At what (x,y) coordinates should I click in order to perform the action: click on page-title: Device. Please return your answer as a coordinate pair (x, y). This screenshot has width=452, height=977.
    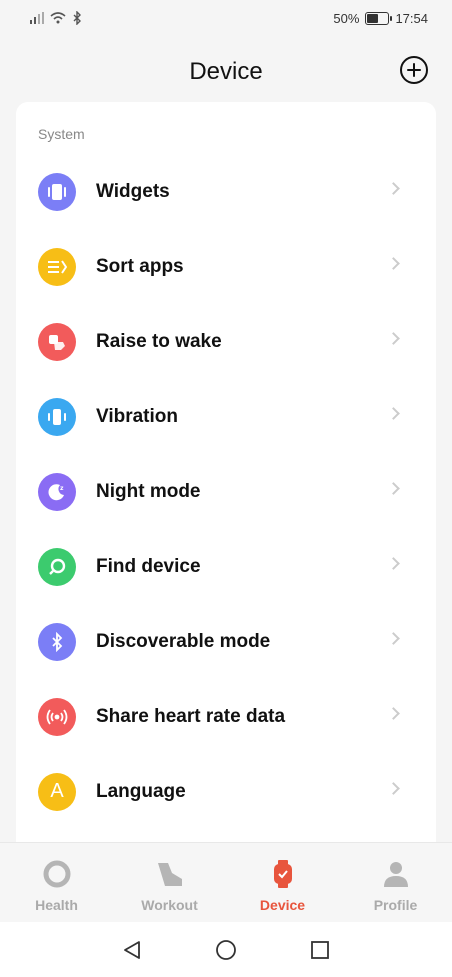
    Looking at the image, I should click on (226, 71).